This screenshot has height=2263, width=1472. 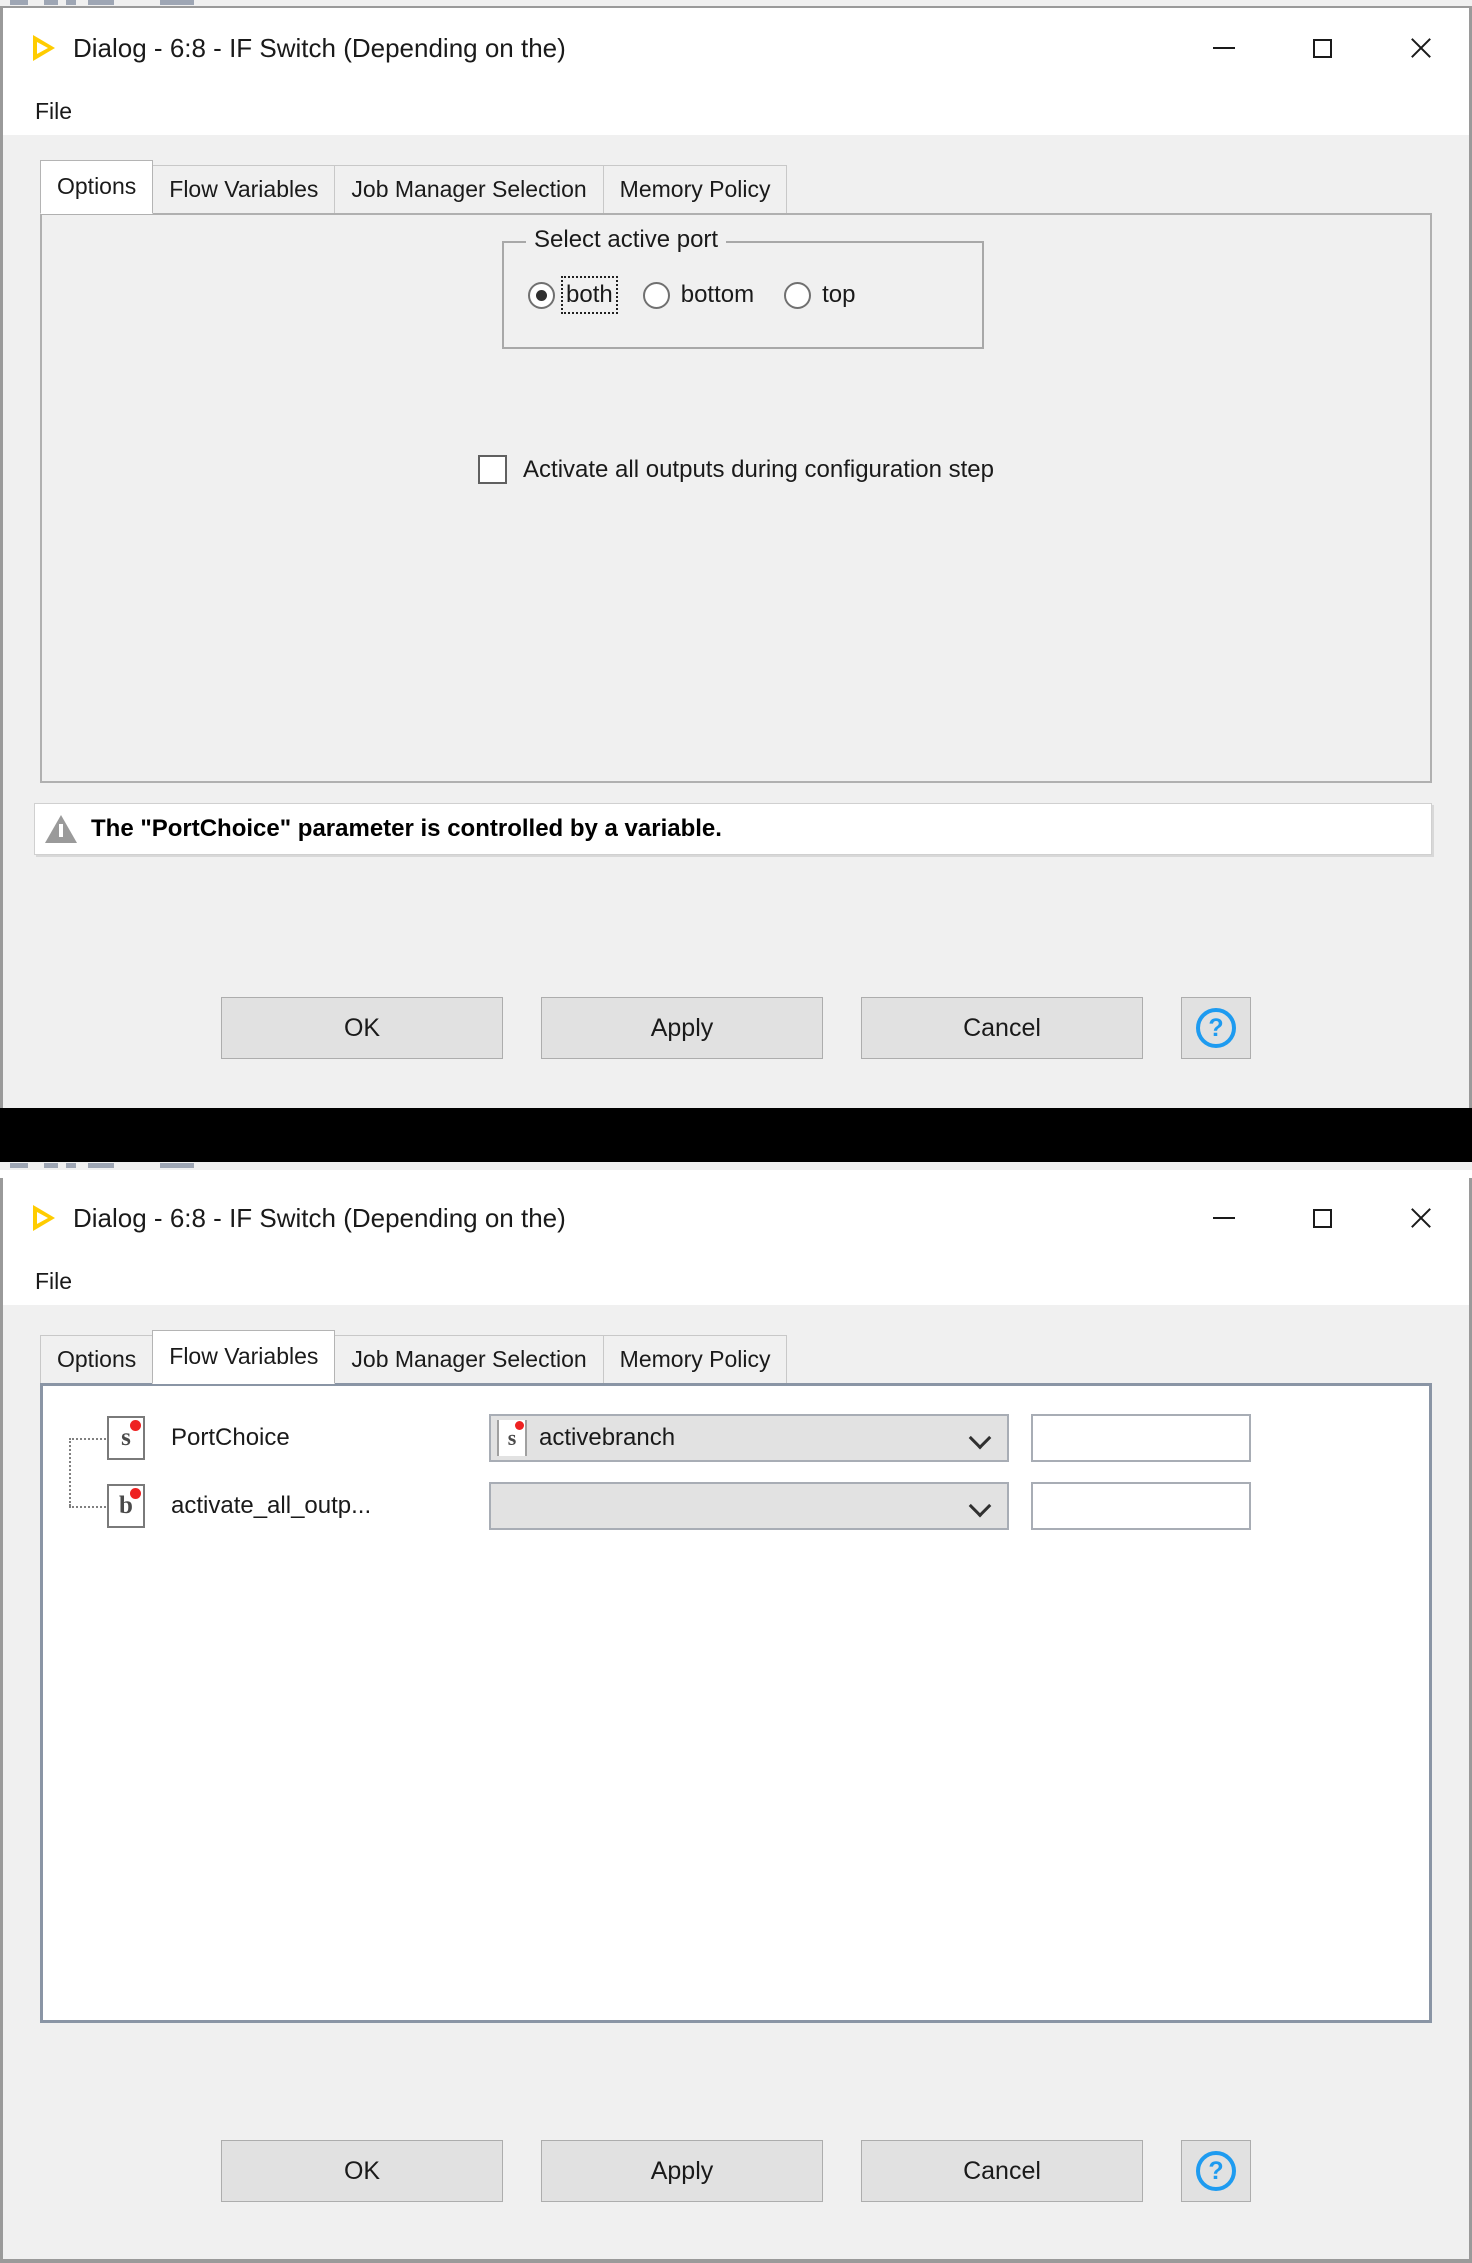 I want to click on radio-icon-bottom, so click(x=656, y=295).